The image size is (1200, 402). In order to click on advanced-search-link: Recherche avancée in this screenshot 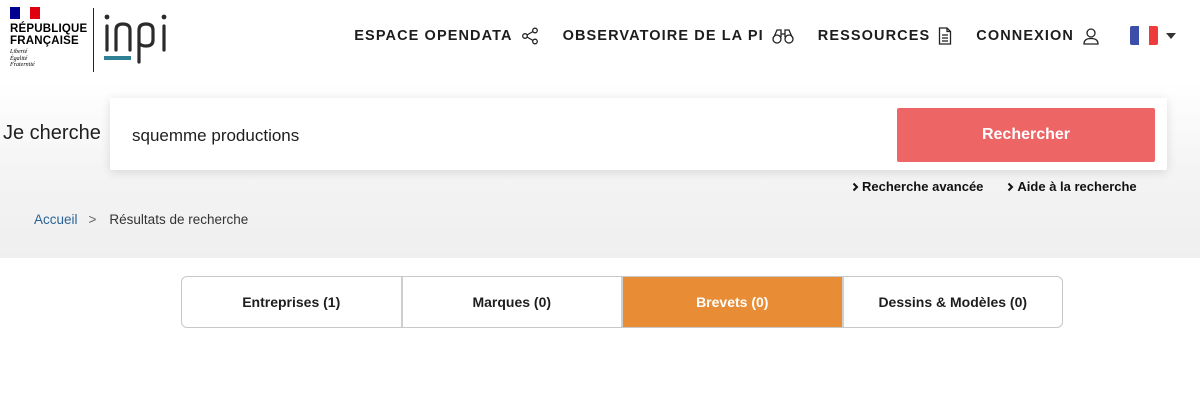, I will do `click(917, 186)`.